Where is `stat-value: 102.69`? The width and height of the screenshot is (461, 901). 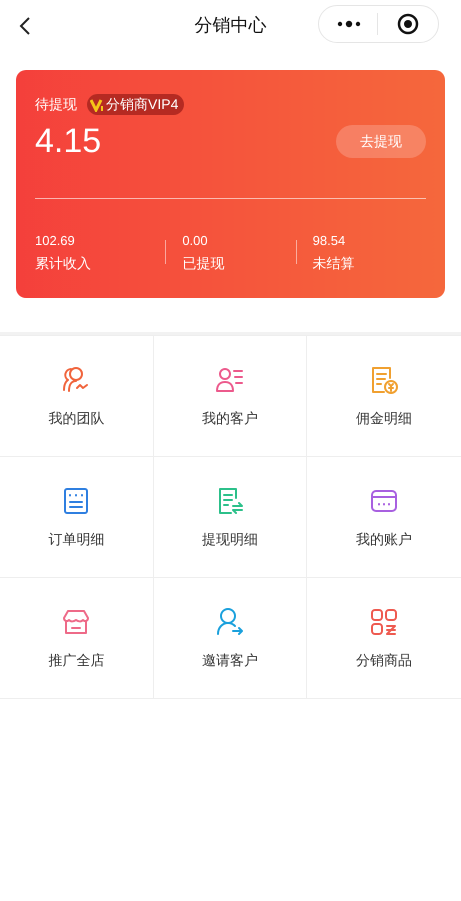
stat-value: 102.69 is located at coordinates (55, 241).